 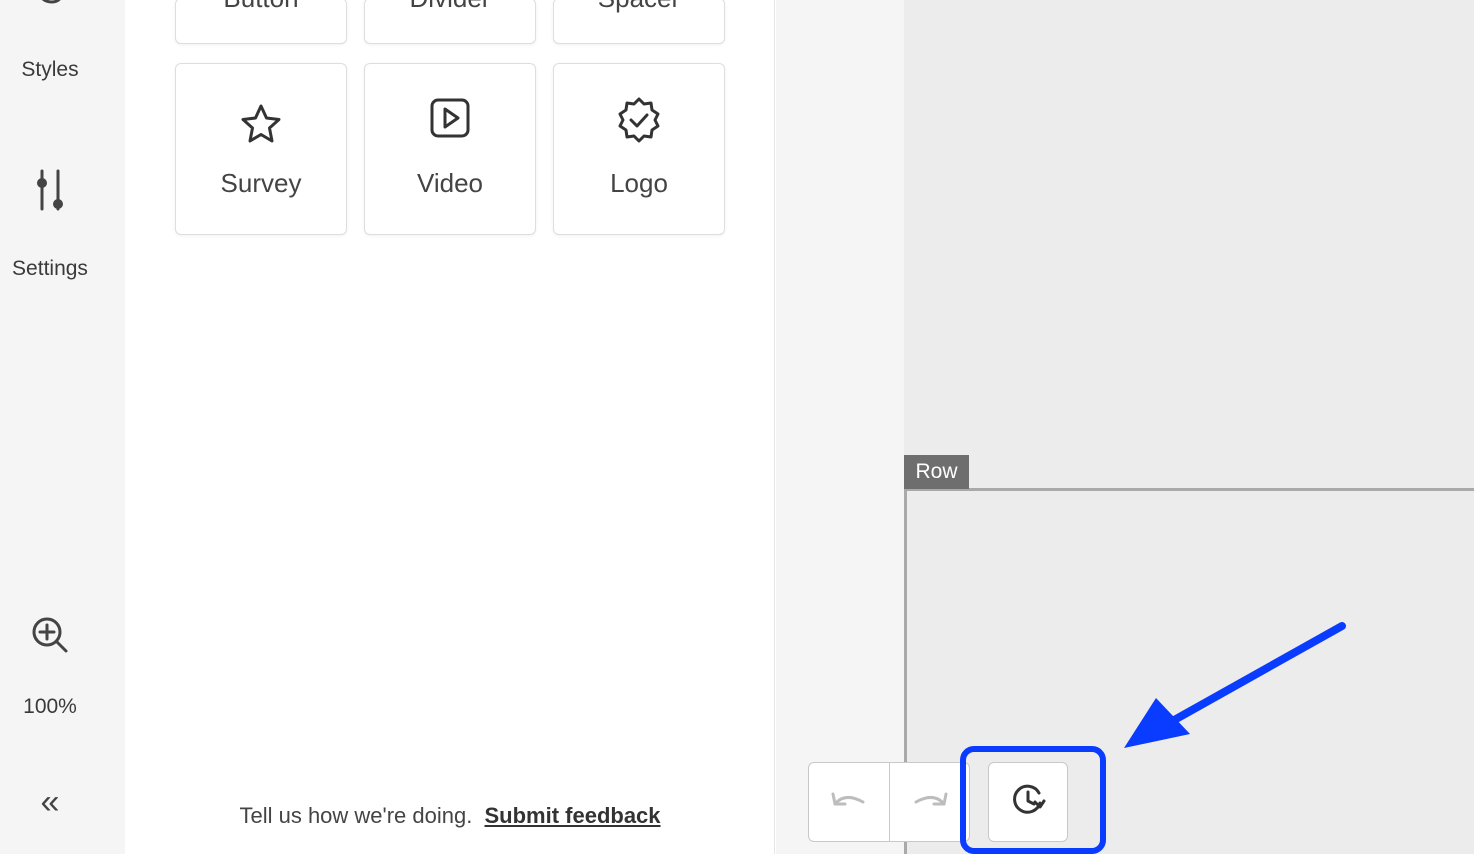 I want to click on tile-label: Survey, so click(x=261, y=183).